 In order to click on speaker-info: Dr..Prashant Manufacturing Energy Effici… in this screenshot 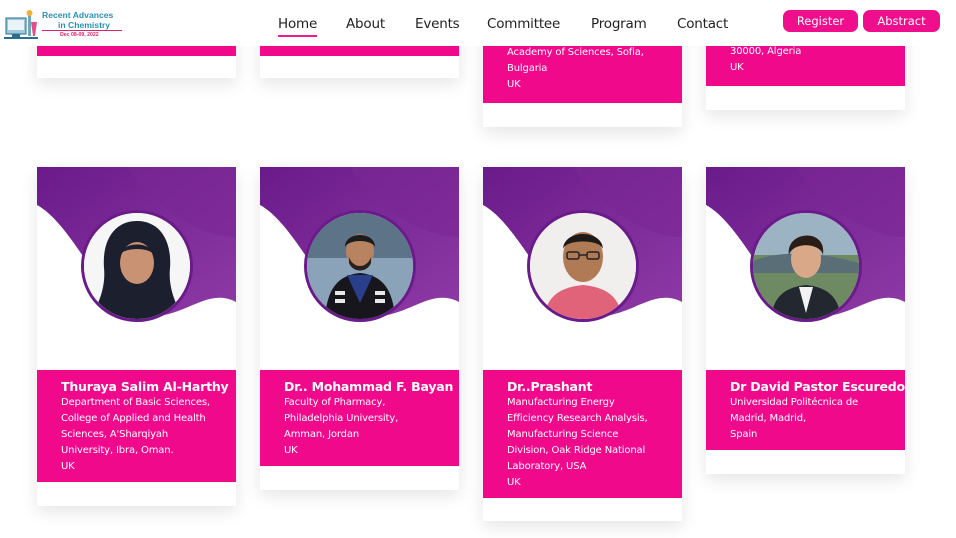, I will do `click(582, 434)`.